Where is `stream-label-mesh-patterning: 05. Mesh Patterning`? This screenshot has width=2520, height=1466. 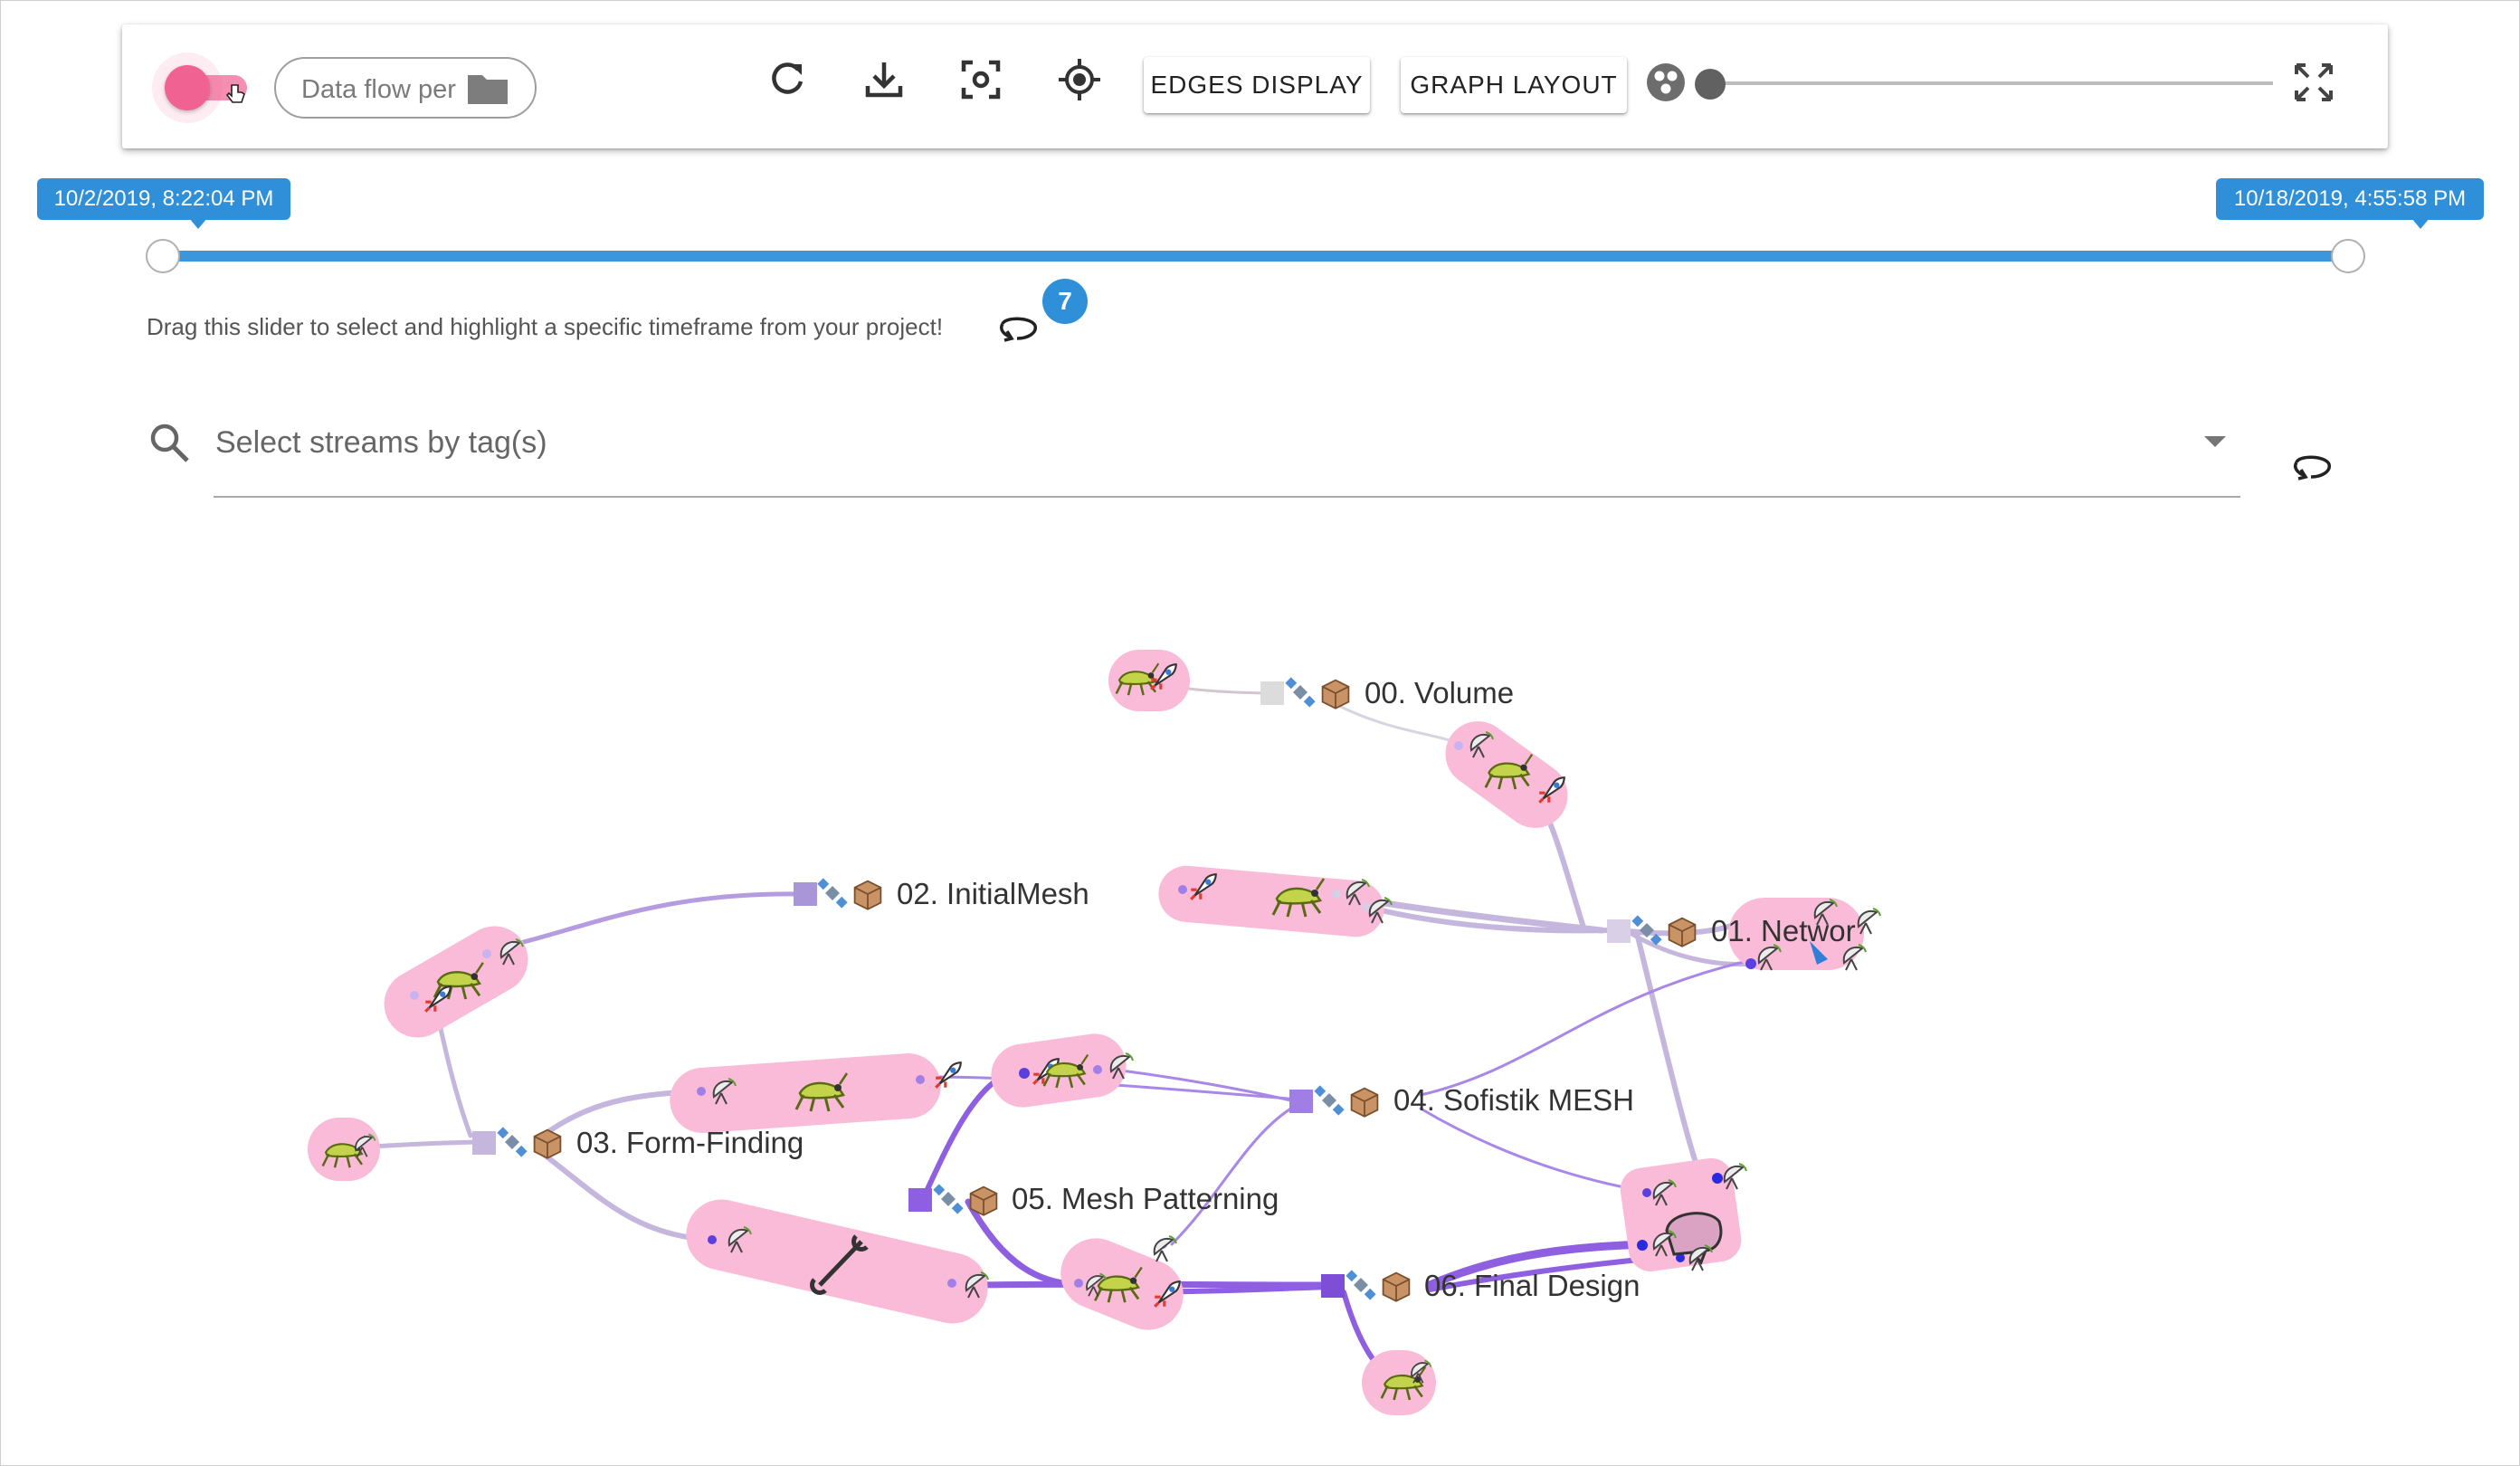
stream-label-mesh-patterning: 05. Mesh Patterning is located at coordinates (1146, 1198).